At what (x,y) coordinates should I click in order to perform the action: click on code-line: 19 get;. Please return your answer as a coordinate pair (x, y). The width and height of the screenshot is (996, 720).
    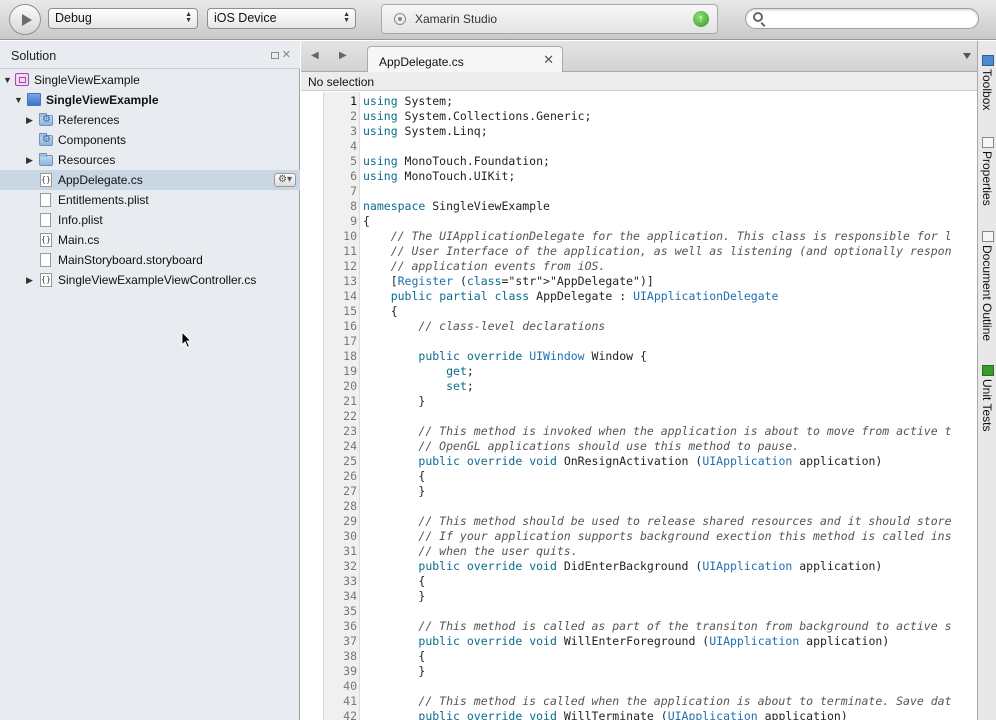
    Looking at the image, I should click on (650, 371).